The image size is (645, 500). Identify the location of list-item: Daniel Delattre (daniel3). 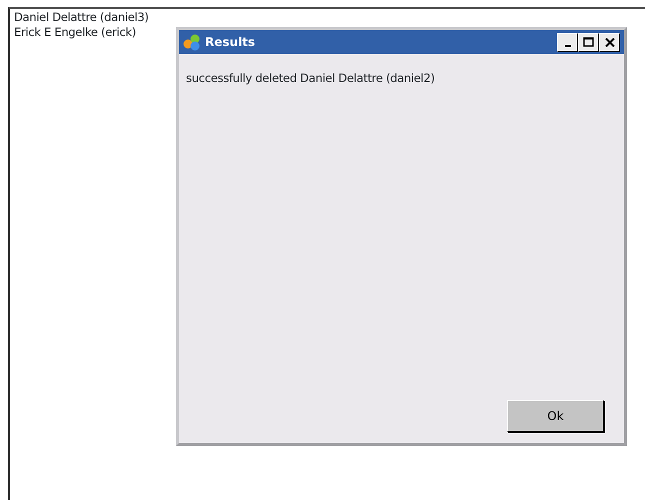
(329, 17).